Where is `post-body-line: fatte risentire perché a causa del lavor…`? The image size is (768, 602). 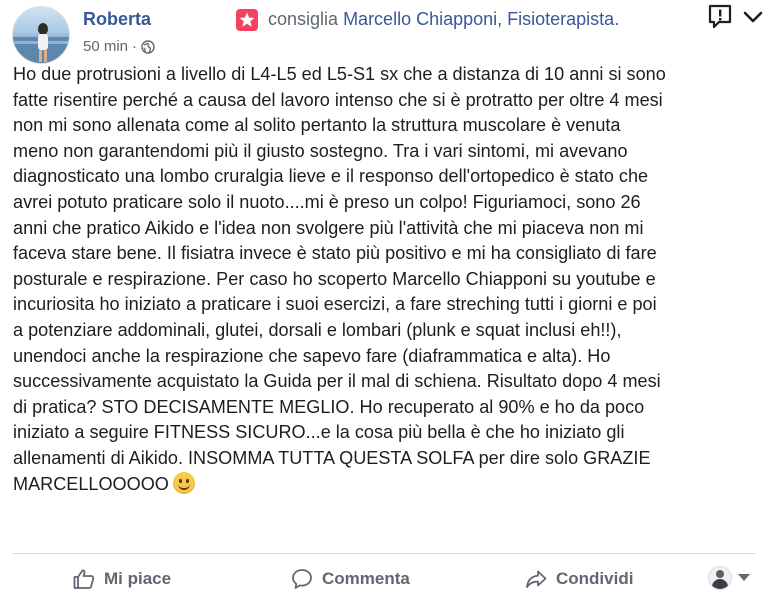
post-body-line: fatte risentire perché a causa del lavor… is located at coordinates (338, 99).